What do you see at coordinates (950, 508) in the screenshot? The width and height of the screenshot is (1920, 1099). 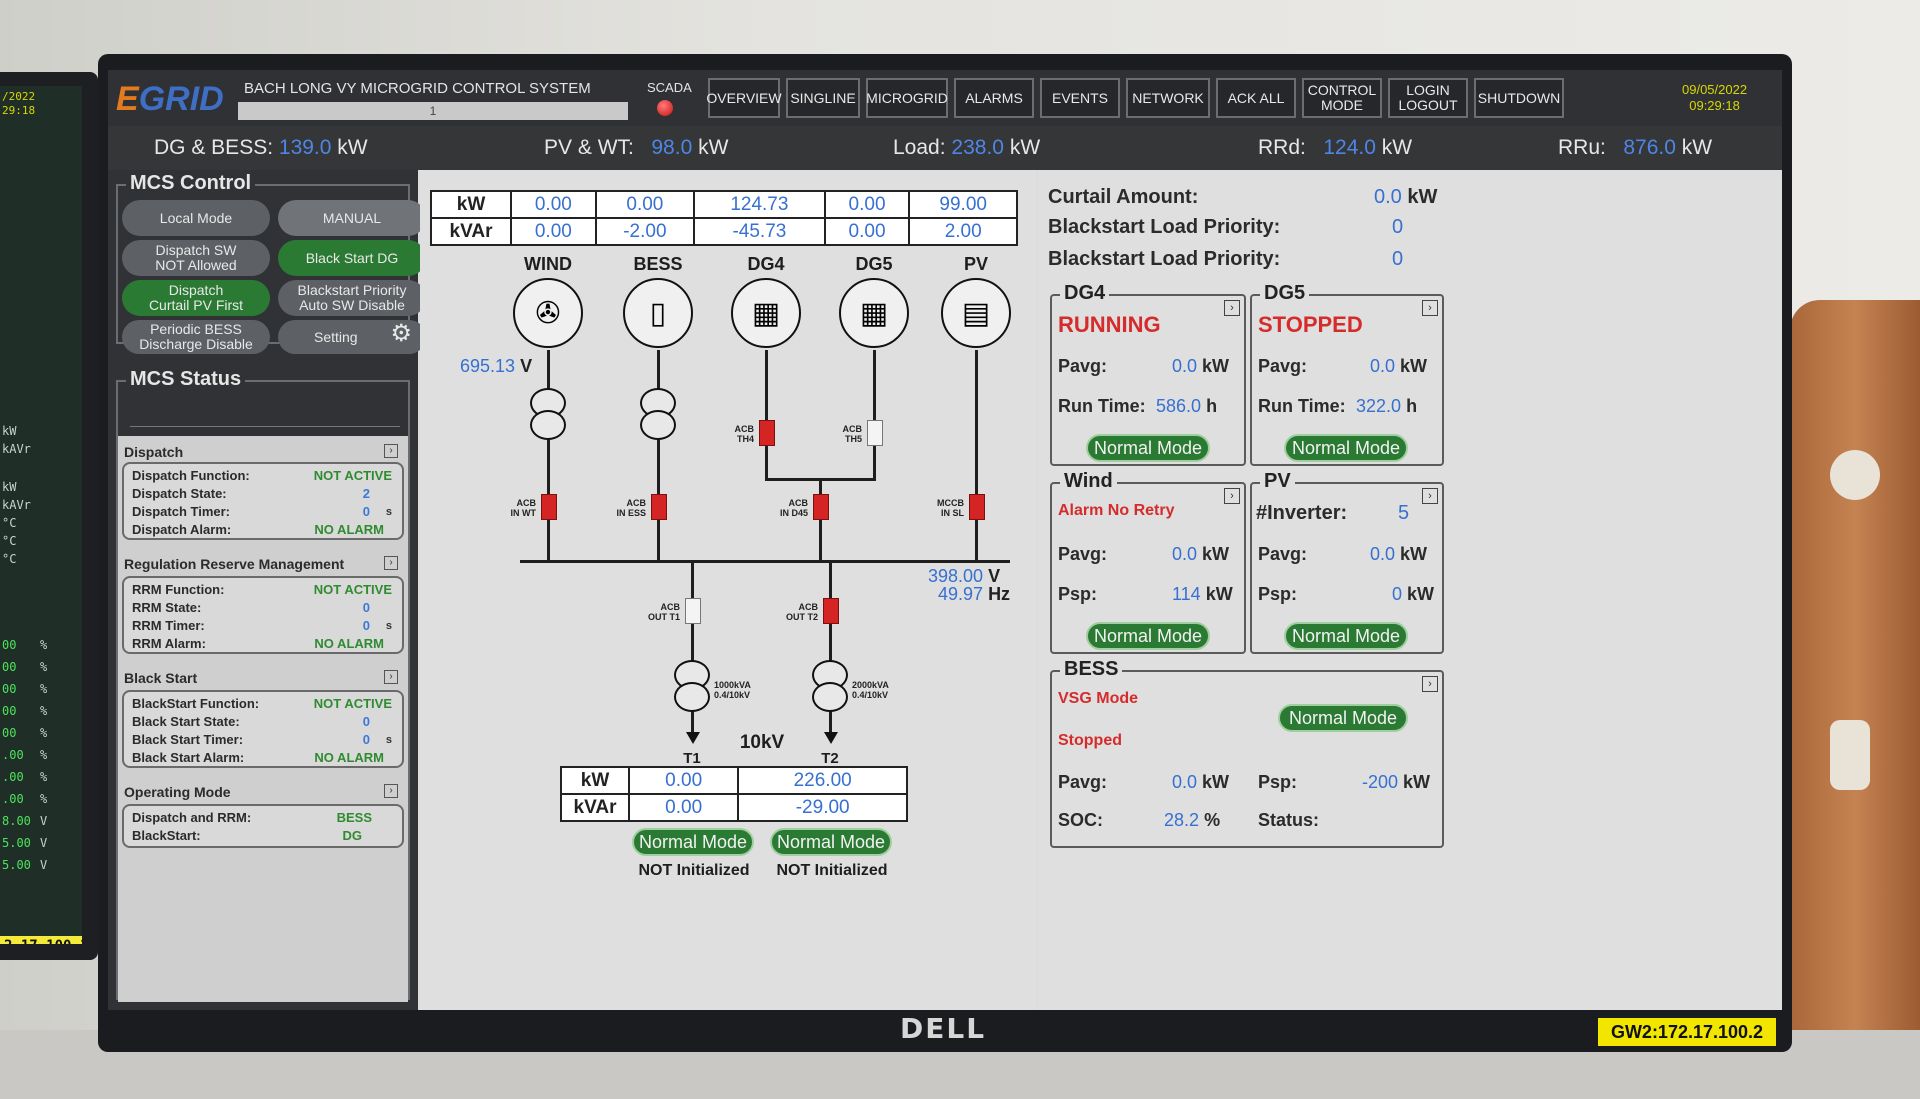 I see `mccb-in-sl-label: MCCB IN SL` at bounding box center [950, 508].